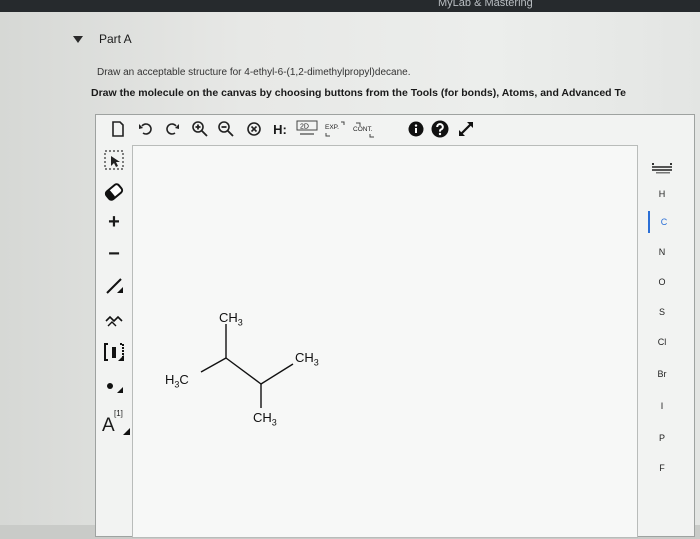 The image size is (700, 539). What do you see at coordinates (213, 365) in the screenshot?
I see `bond-left-methyl` at bounding box center [213, 365].